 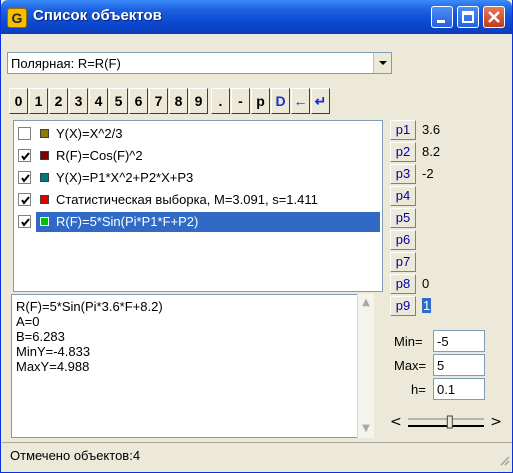 What do you see at coordinates (199, 178) in the screenshot?
I see `list-item: Y(X)=P1*X^2+P2*X+P3` at bounding box center [199, 178].